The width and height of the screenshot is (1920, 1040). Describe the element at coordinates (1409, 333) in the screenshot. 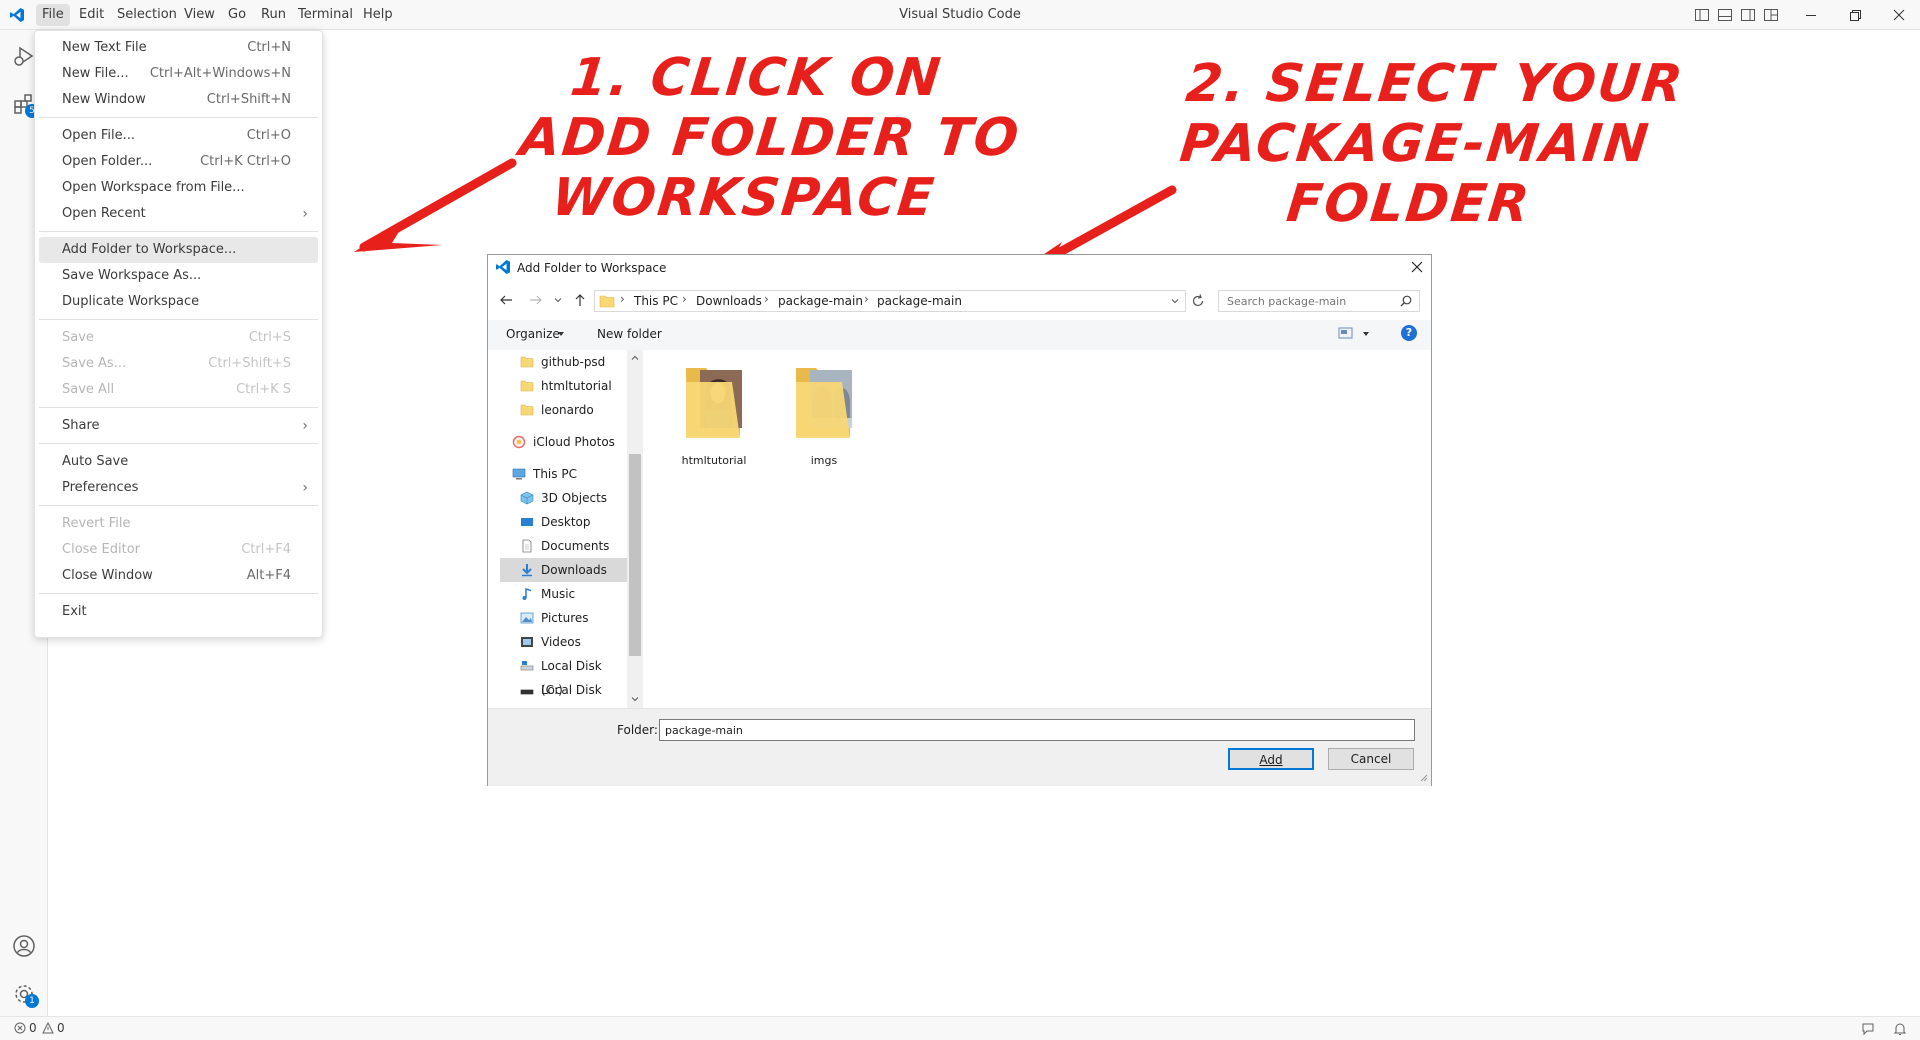

I see `help-icon: ?` at that location.